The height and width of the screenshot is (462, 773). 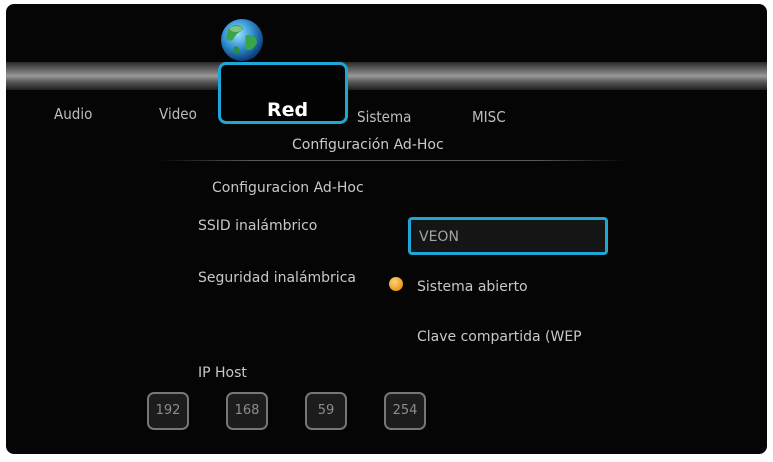 I want to click on section-title: Configuracion Ad-Hoc, so click(x=288, y=188).